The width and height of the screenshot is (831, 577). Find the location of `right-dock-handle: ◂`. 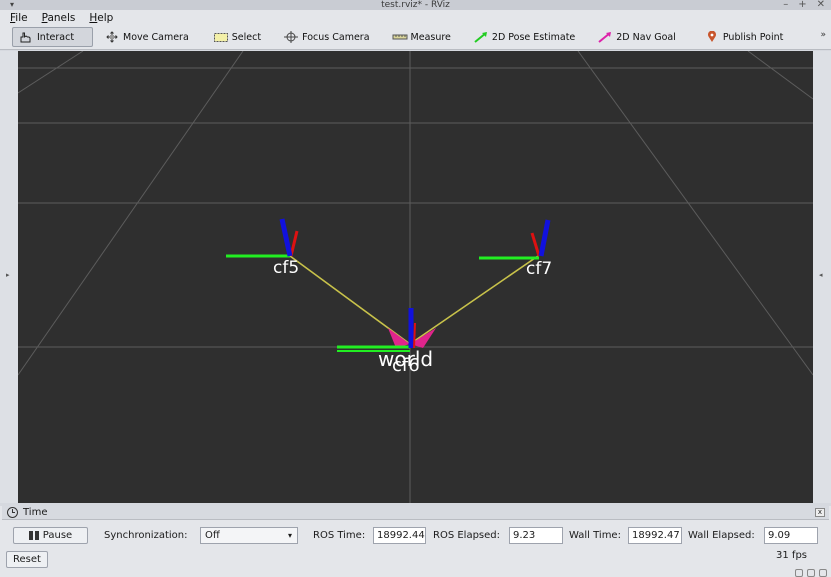

right-dock-handle: ◂ is located at coordinates (822, 277).